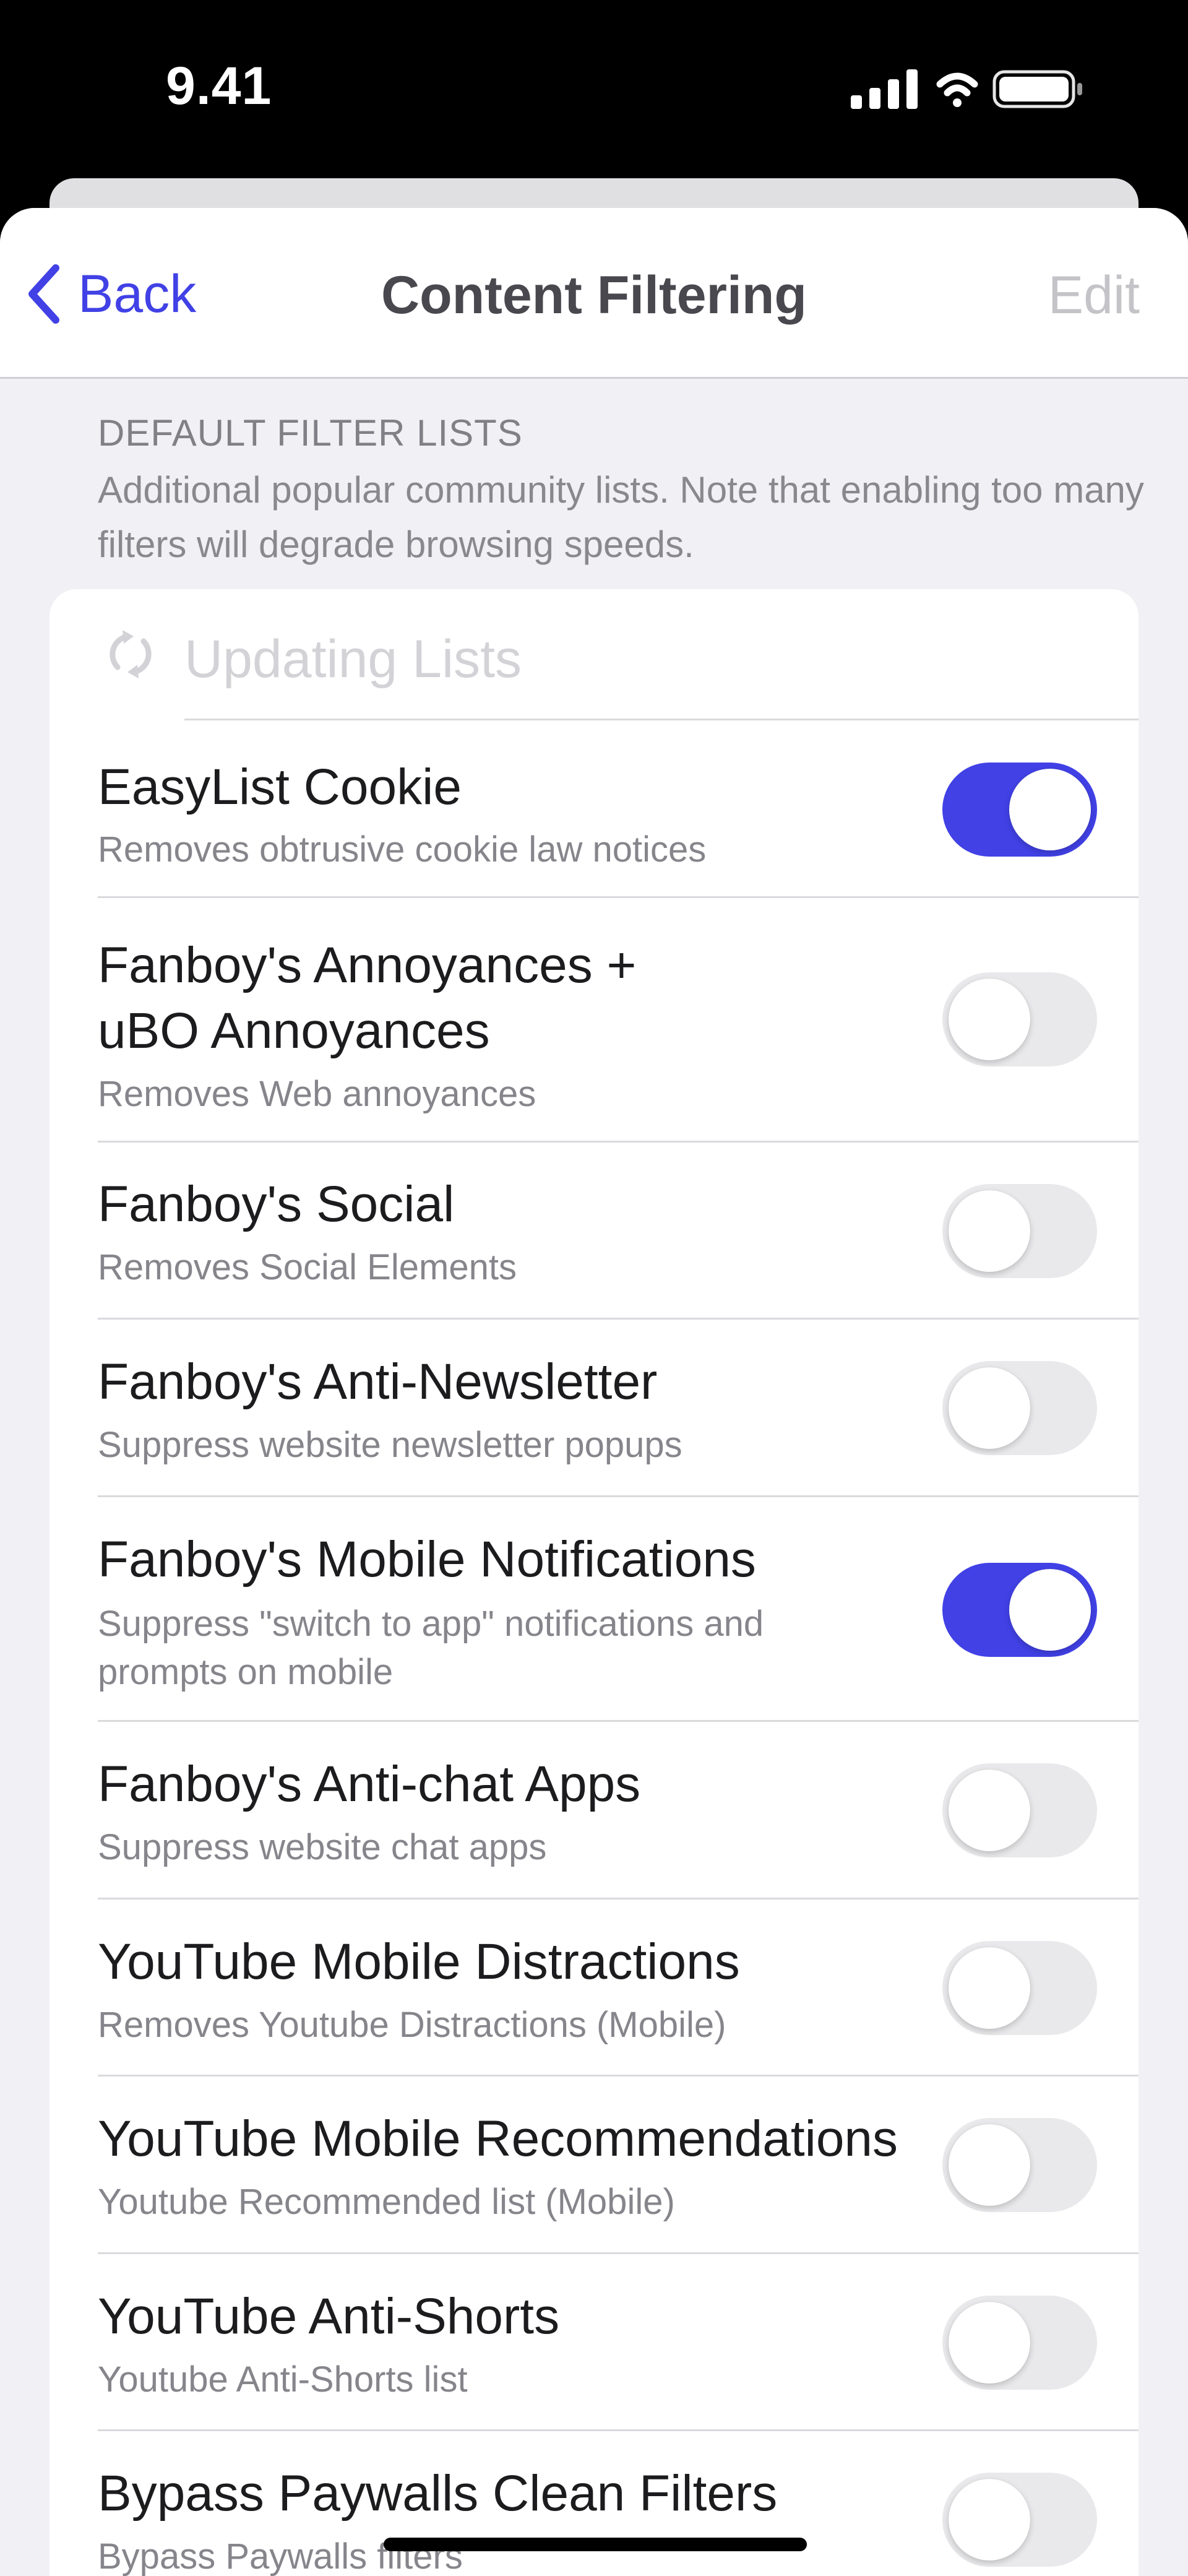 Image resolution: width=1188 pixels, height=2576 pixels. What do you see at coordinates (378, 1382) in the screenshot?
I see `filter-title: Fanboy's Anti-Newsletter` at bounding box center [378, 1382].